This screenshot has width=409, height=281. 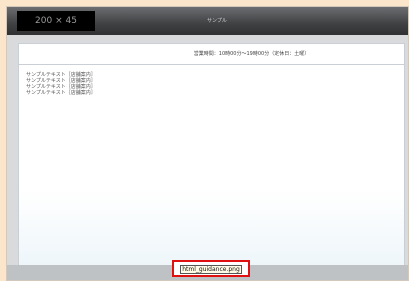 I want to click on site-title: サンプル, so click(x=217, y=21).